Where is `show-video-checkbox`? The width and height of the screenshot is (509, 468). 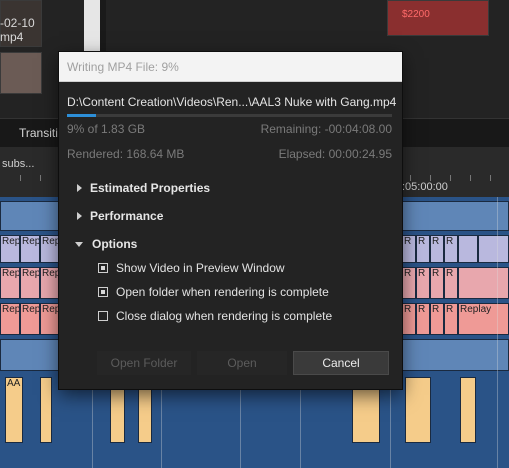
show-video-checkbox is located at coordinates (103, 268).